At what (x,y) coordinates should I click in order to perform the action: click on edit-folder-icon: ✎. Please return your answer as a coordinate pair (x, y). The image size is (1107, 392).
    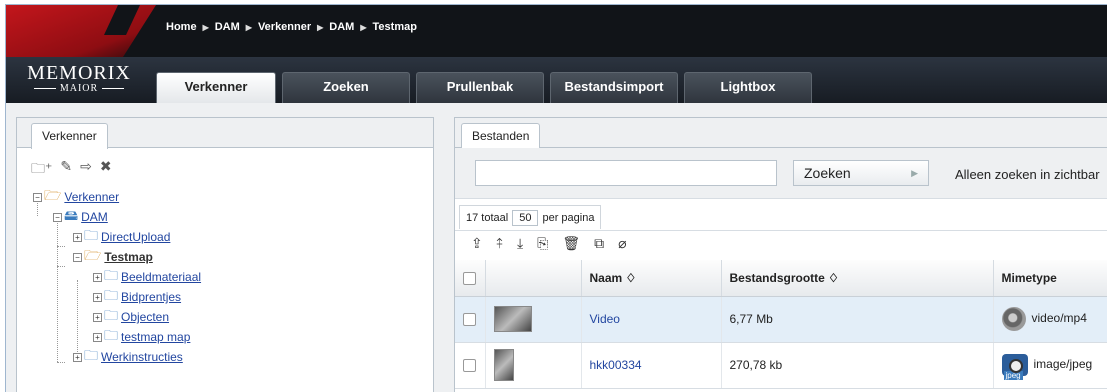
    Looking at the image, I should click on (66, 170).